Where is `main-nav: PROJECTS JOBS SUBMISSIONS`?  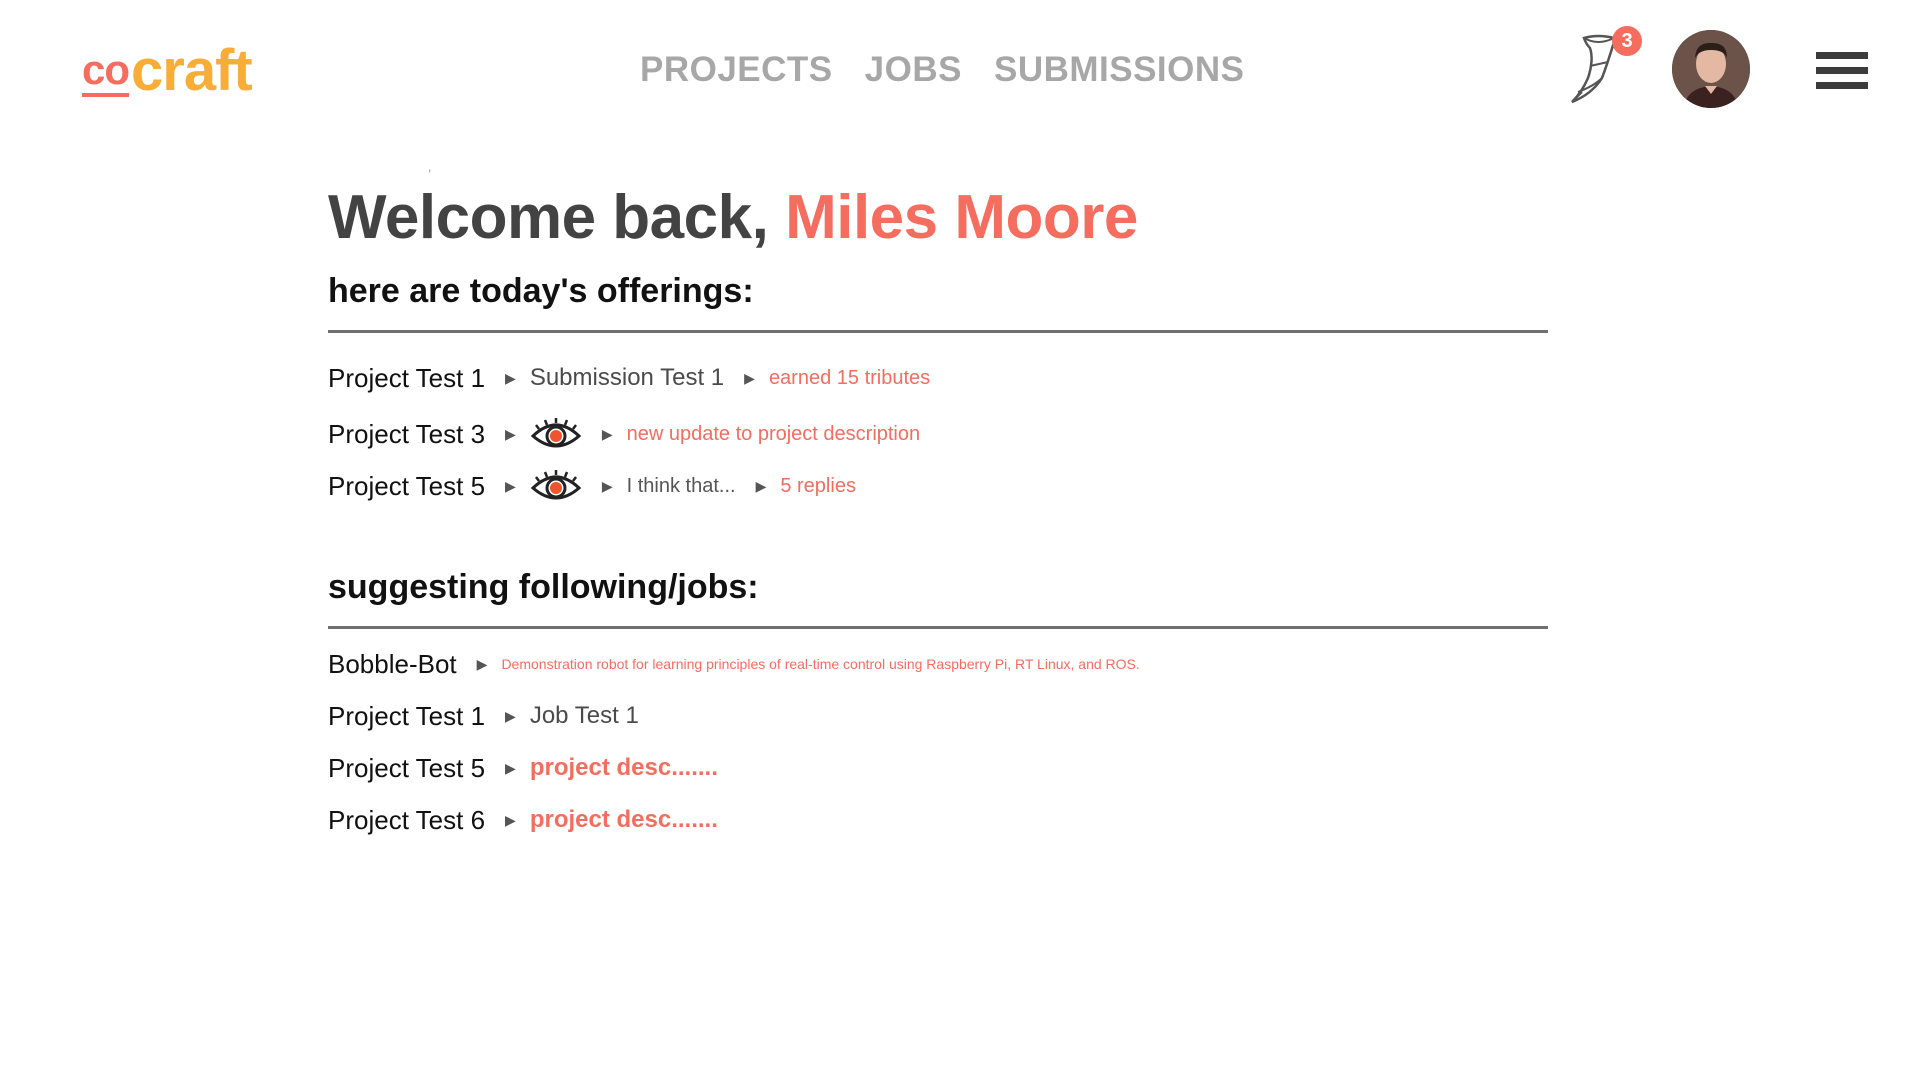 main-nav: PROJECTS JOBS SUBMISSIONS is located at coordinates (942, 70).